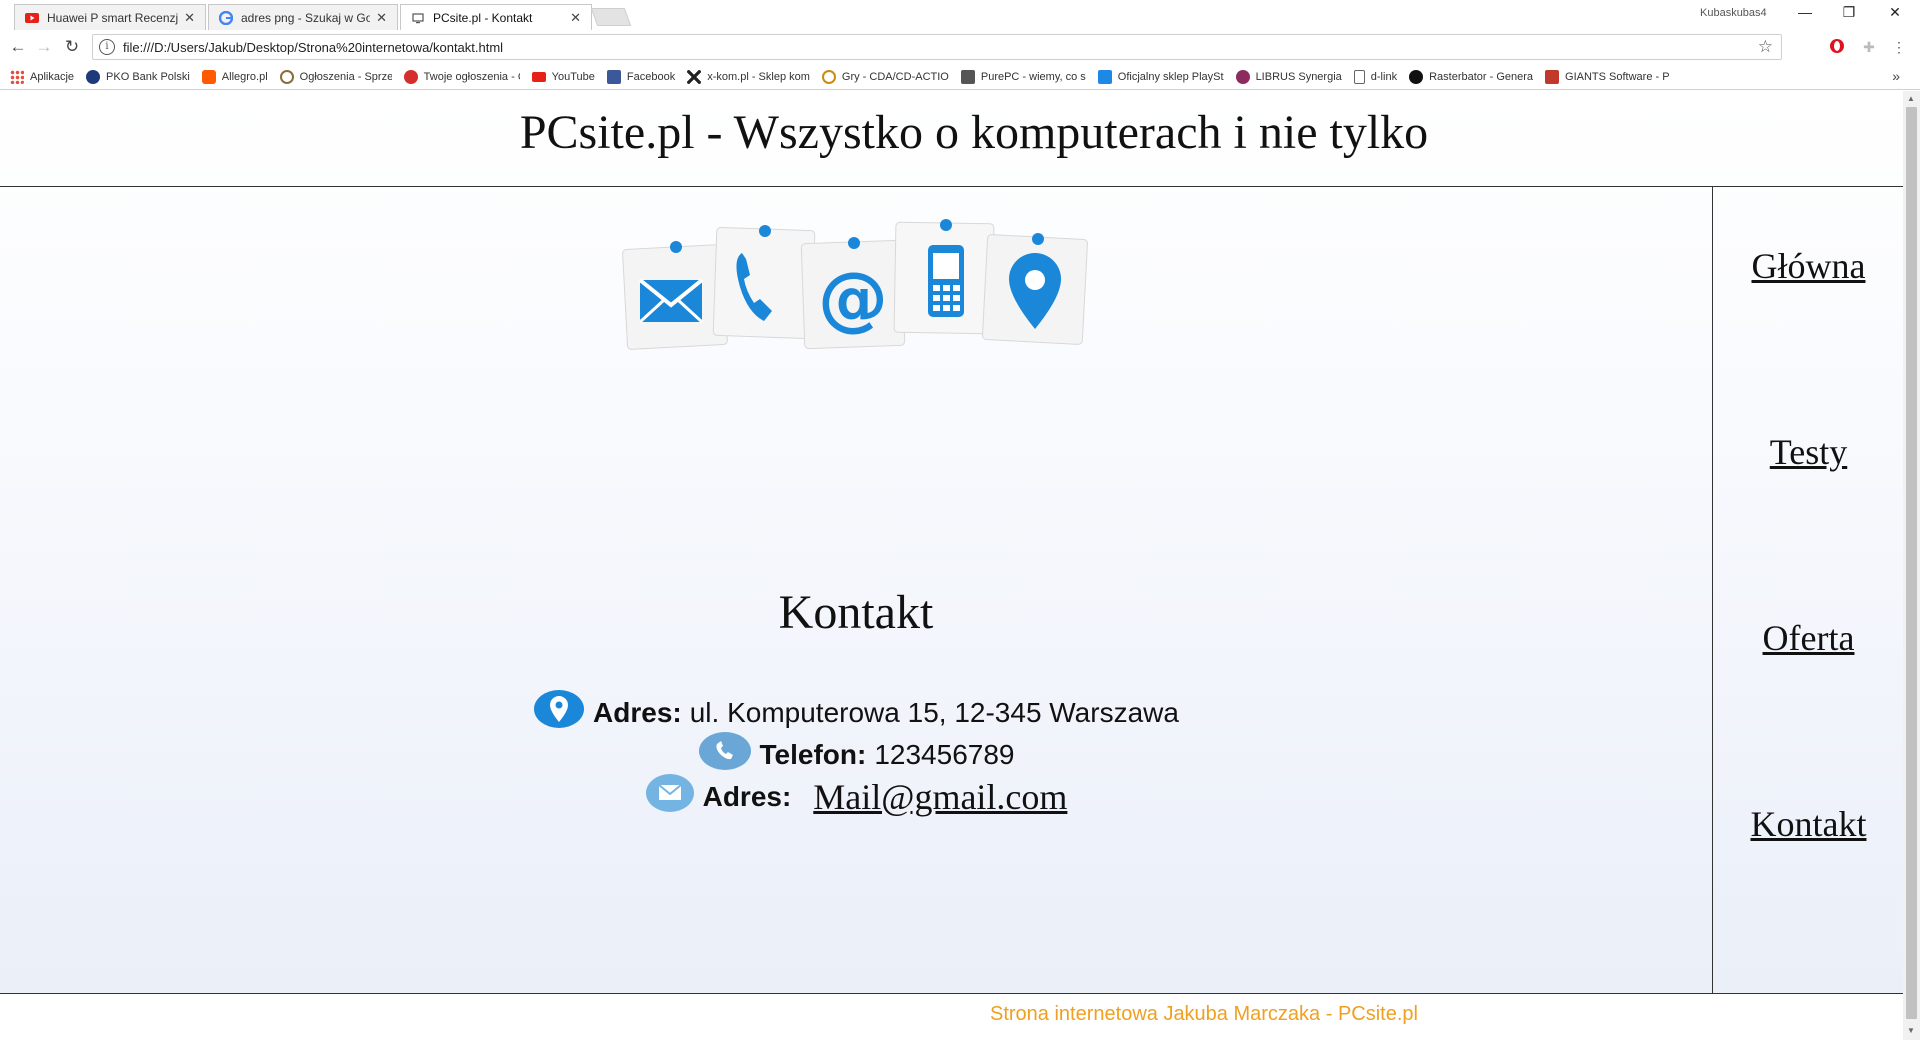  Describe the element at coordinates (967, 76) in the screenshot. I see `purepc-icon` at that location.